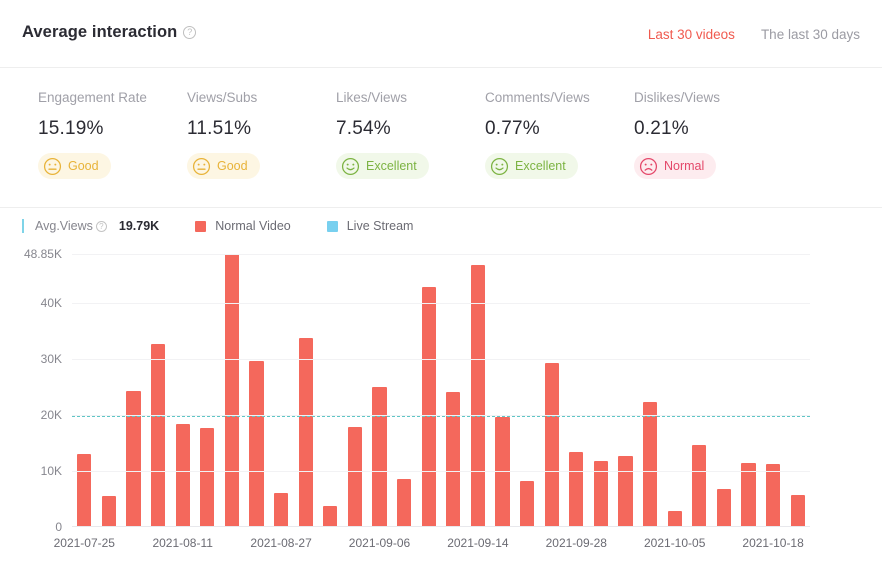  Describe the element at coordinates (661, 128) in the screenshot. I see `metric-value: 0.21%` at that location.